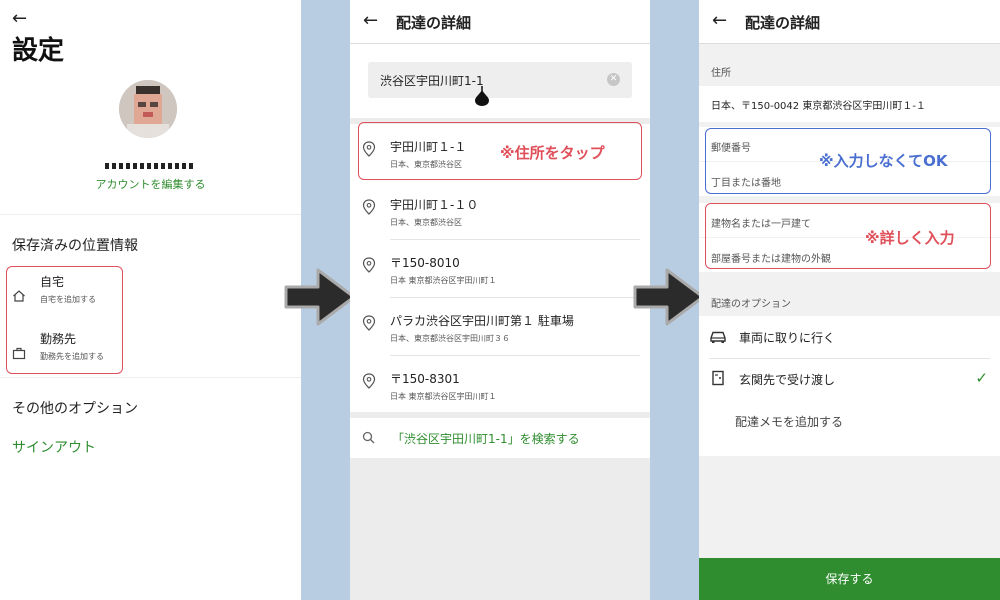 The height and width of the screenshot is (600, 1000). What do you see at coordinates (425, 263) in the screenshot?
I see `result-title: 〒150-8010` at bounding box center [425, 263].